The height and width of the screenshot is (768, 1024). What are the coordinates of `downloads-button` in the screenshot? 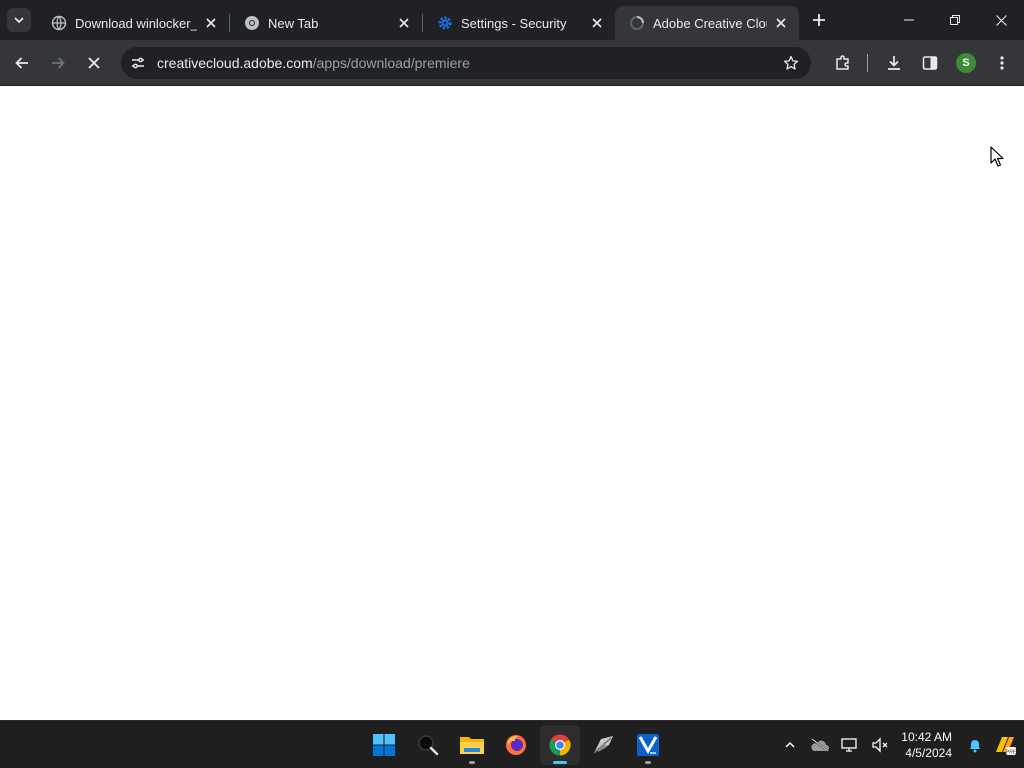 It's located at (894, 63).